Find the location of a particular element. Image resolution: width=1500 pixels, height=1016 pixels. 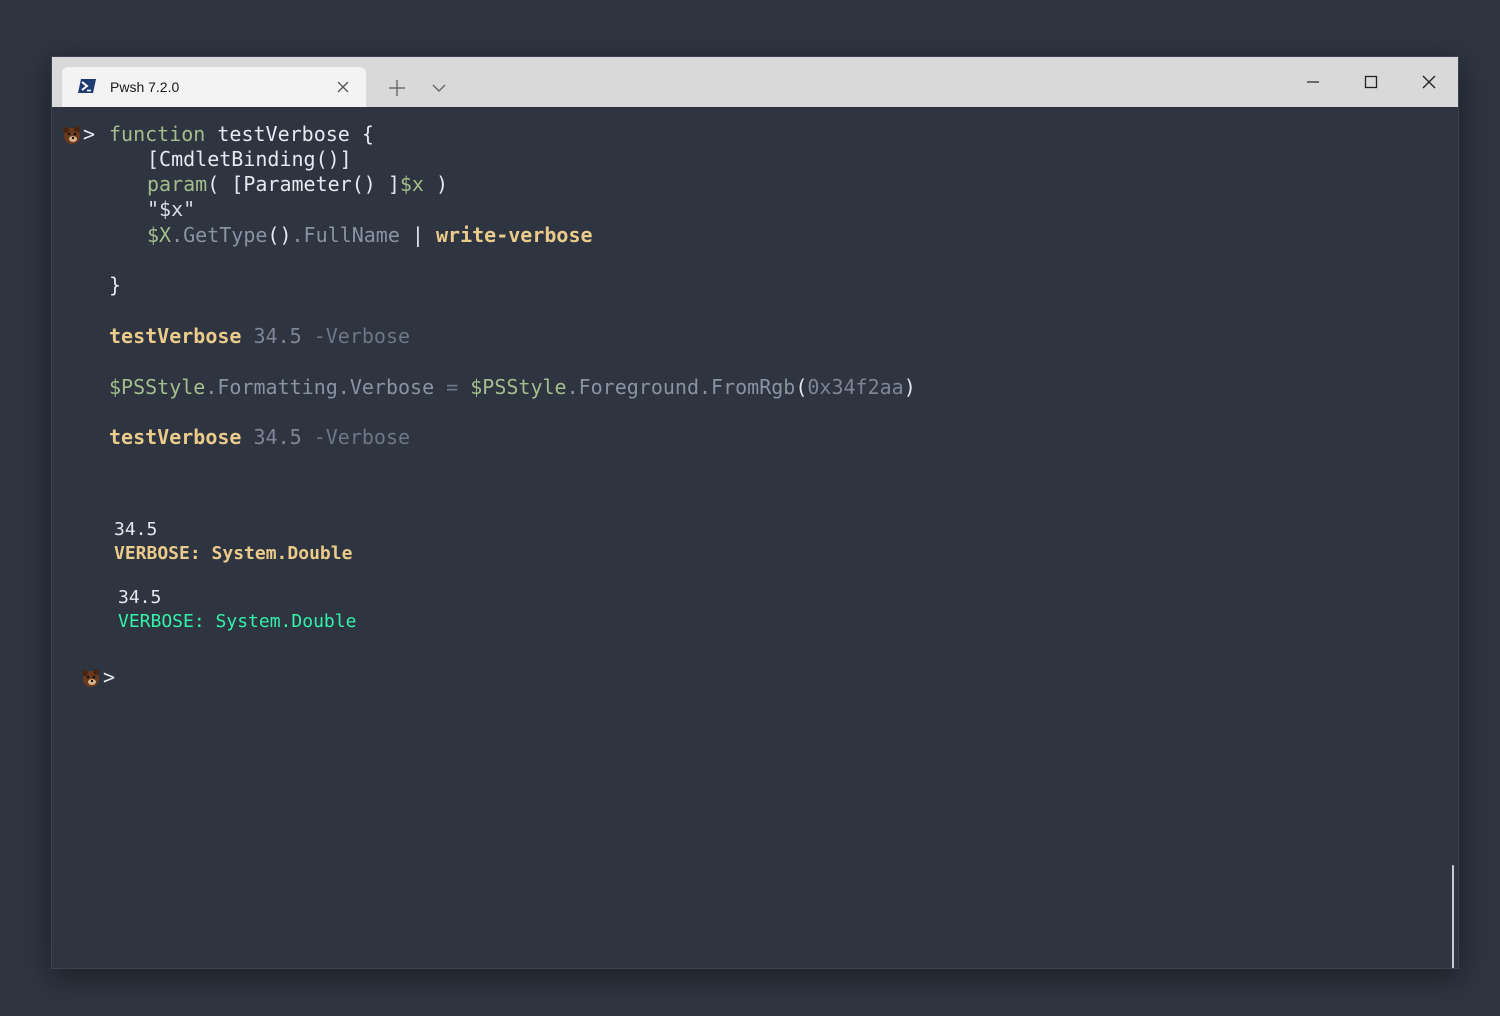

close-window-button is located at coordinates (1429, 82).